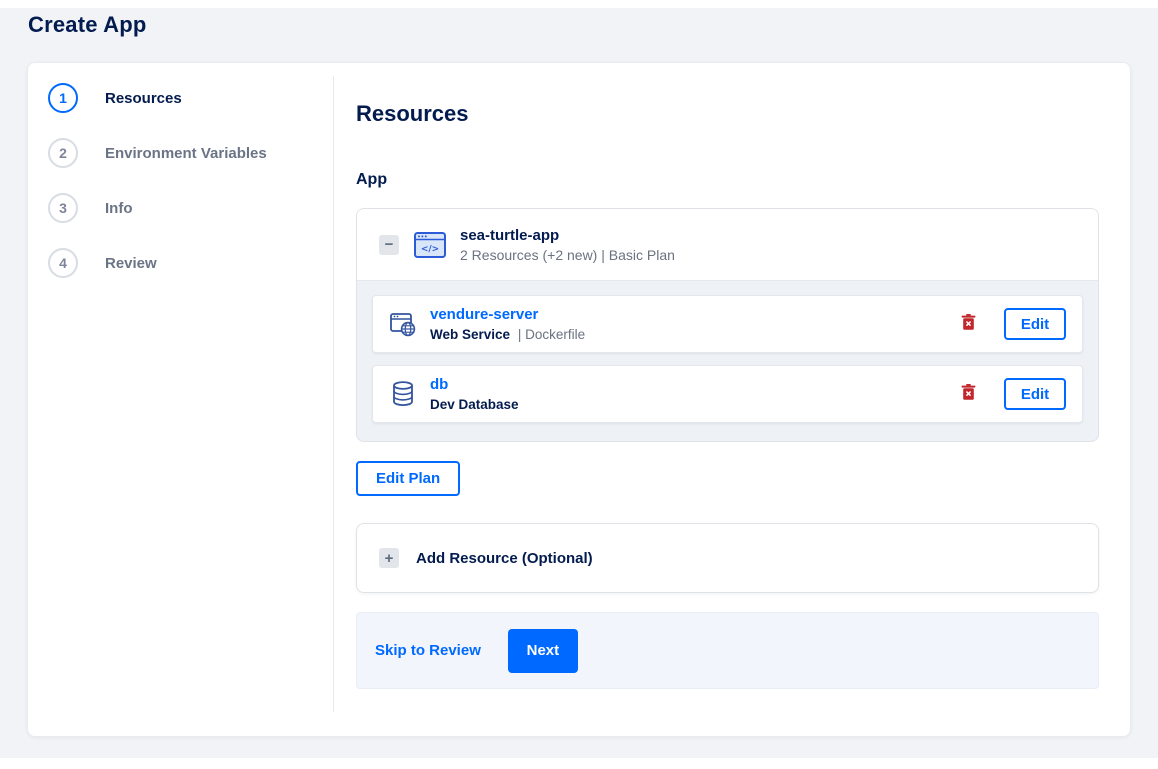 This screenshot has height=769, width=1158. I want to click on resources-heading: Resources, so click(412, 113).